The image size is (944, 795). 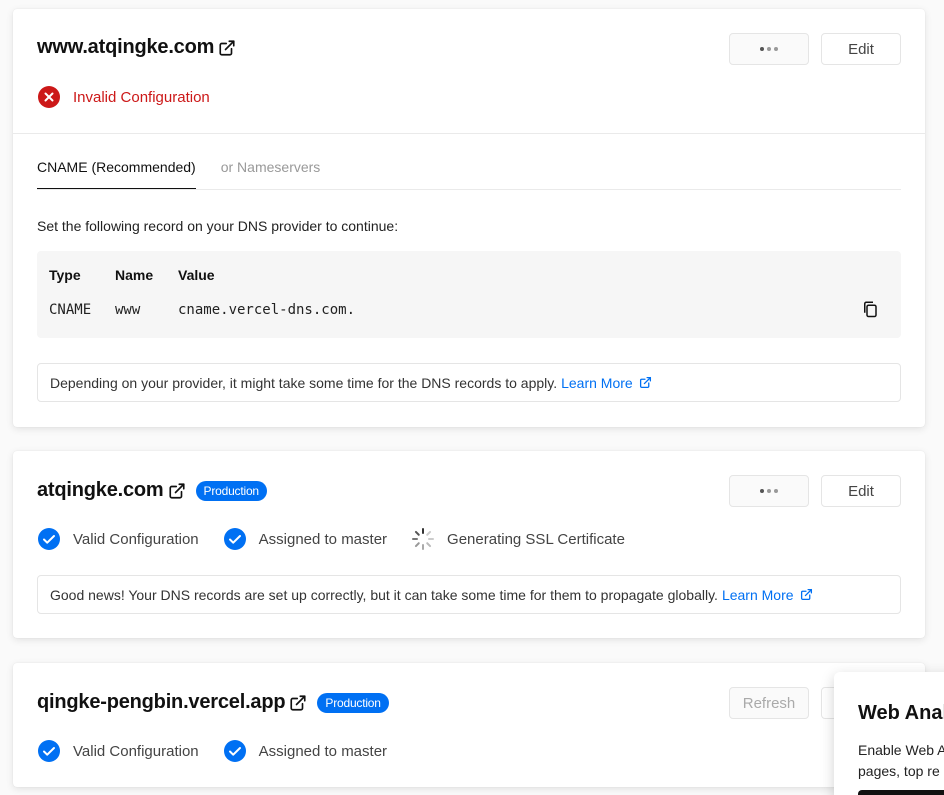 I want to click on tab-nameservers: or Nameservers, so click(x=271, y=174).